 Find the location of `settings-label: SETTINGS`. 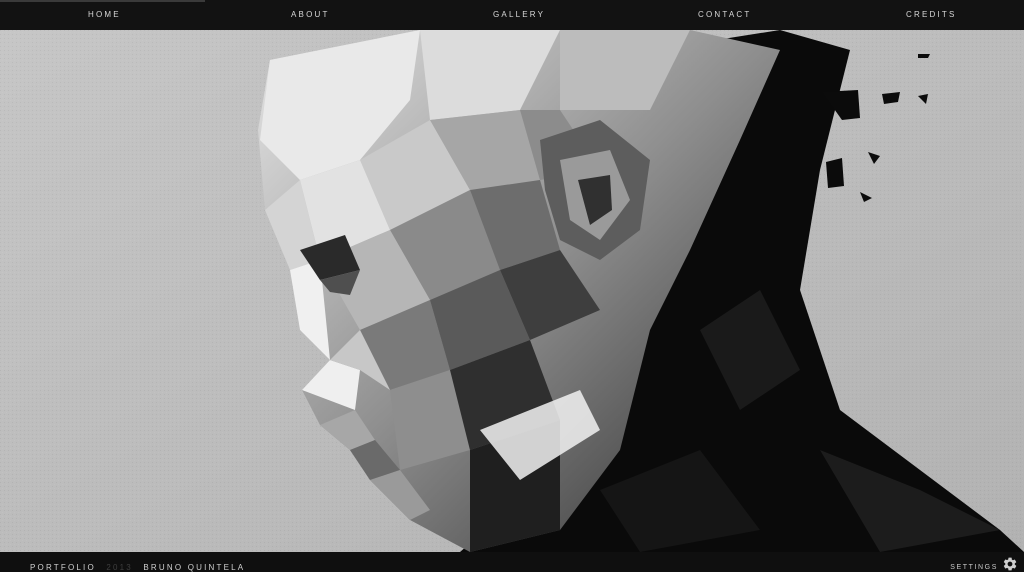

settings-label: SETTINGS is located at coordinates (974, 567).